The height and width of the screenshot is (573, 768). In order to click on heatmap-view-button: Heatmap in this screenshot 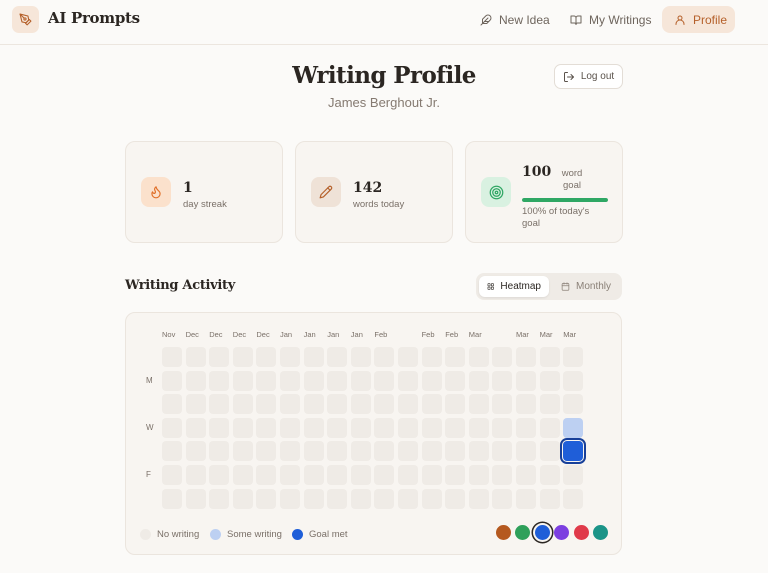, I will do `click(514, 286)`.